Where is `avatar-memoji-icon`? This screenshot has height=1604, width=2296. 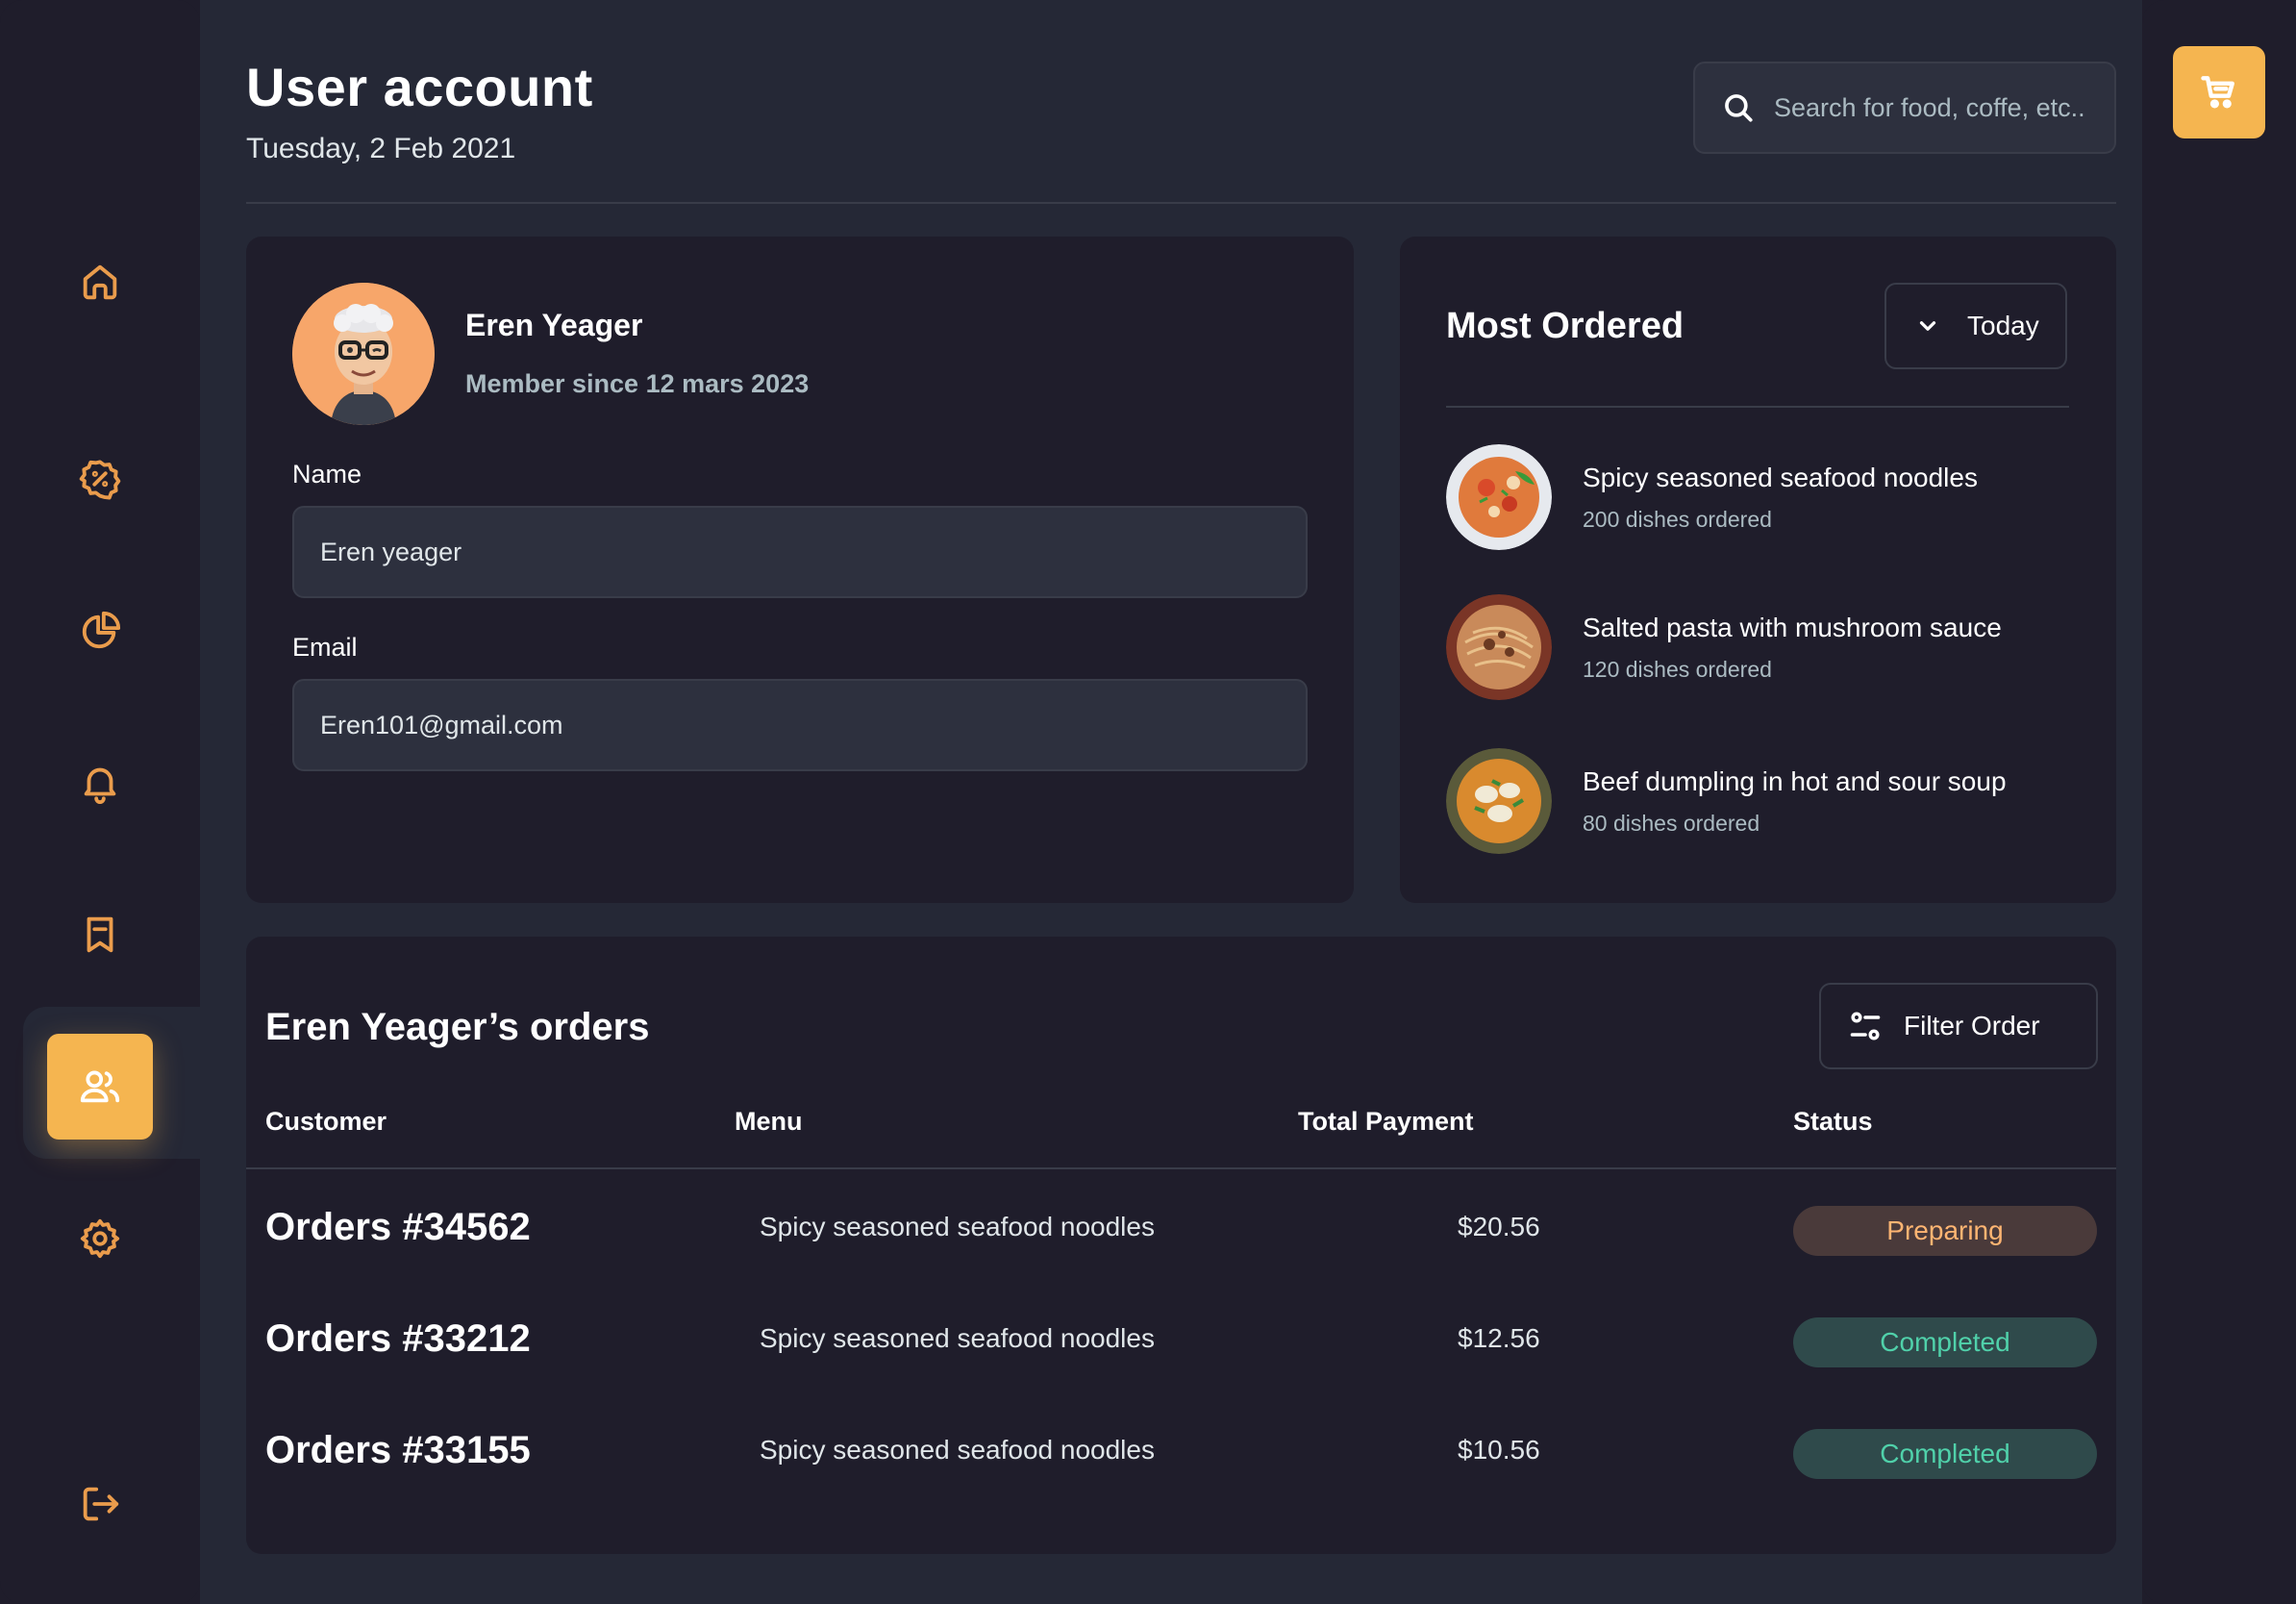 avatar-memoji-icon is located at coordinates (363, 354).